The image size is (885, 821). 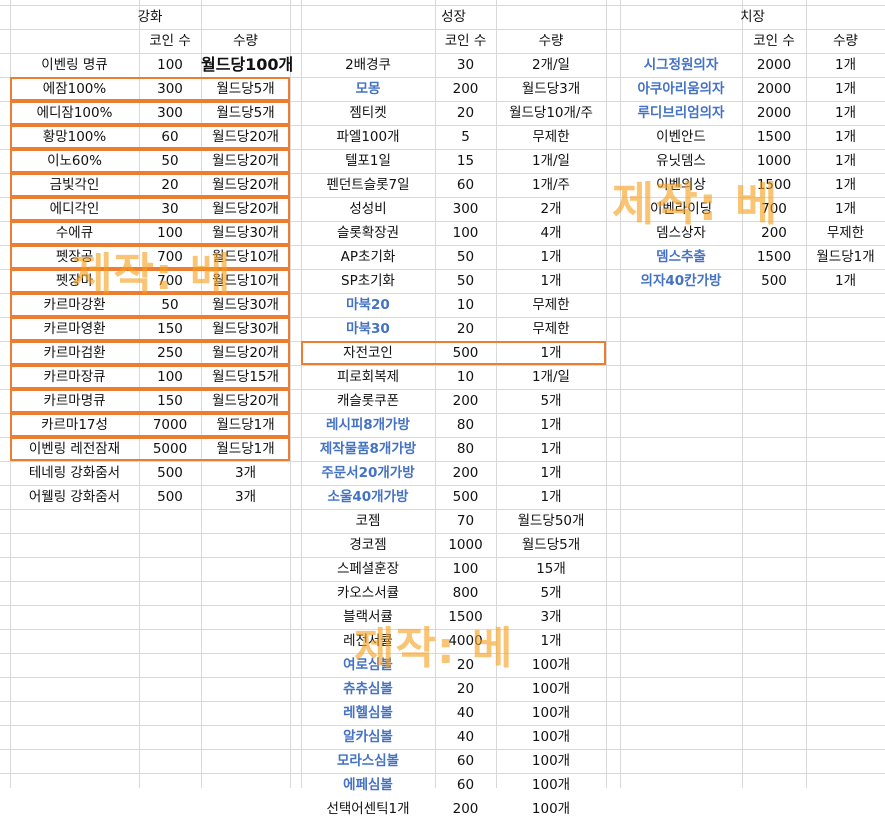 What do you see at coordinates (74, 65) in the screenshot?
I see `item-name-cell: 이벤링 명큐` at bounding box center [74, 65].